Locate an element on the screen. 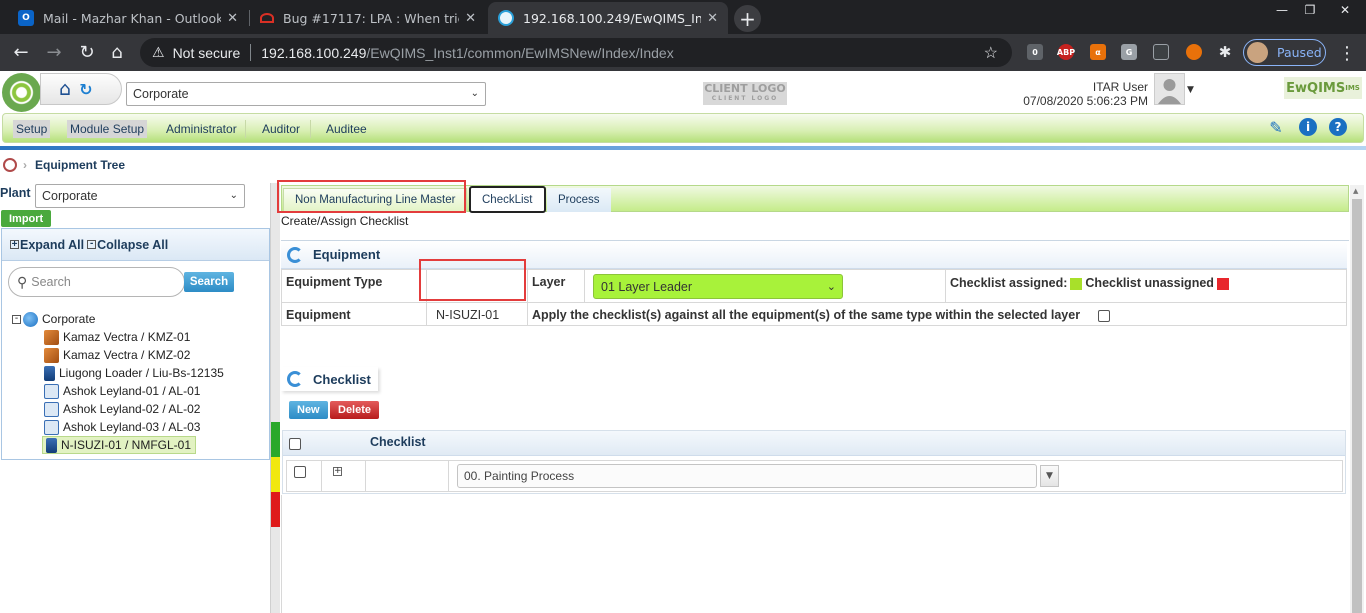  table-header is located at coordinates (814, 443).